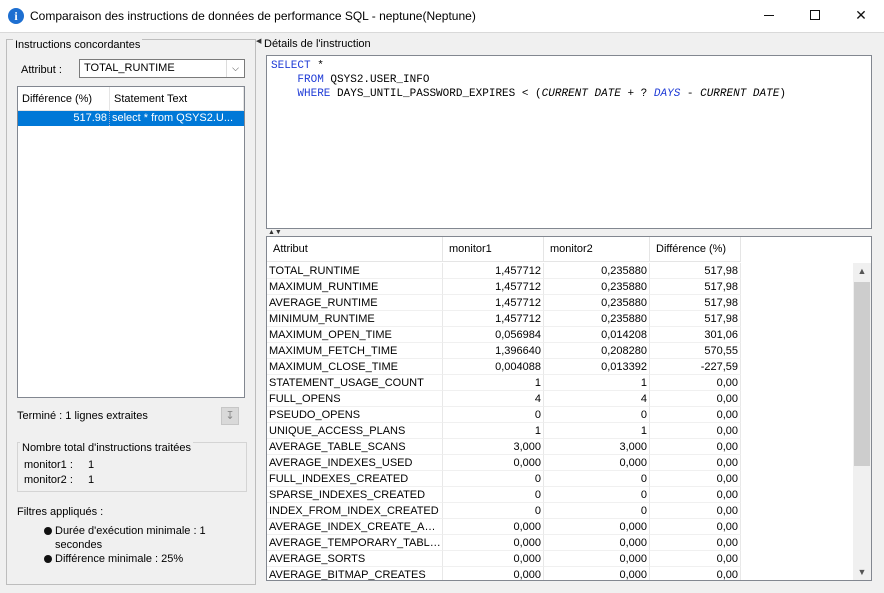 Image resolution: width=884 pixels, height=593 pixels. What do you see at coordinates (355, 573) in the screenshot?
I see `cell-attribute: AVERAGE_BITMAP_CREATES` at bounding box center [355, 573].